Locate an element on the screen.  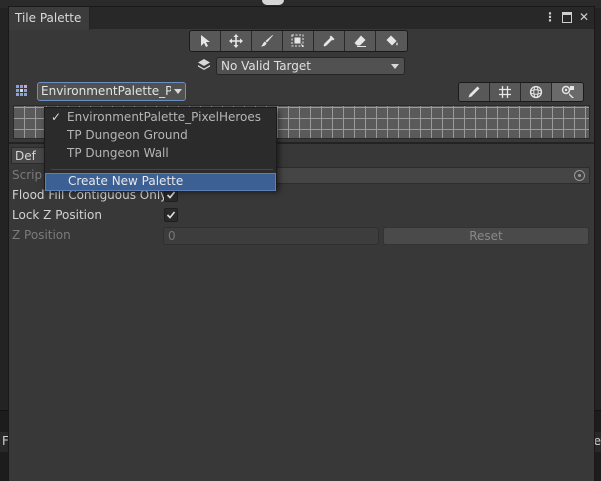
object-picker-icon is located at coordinates (579, 175).